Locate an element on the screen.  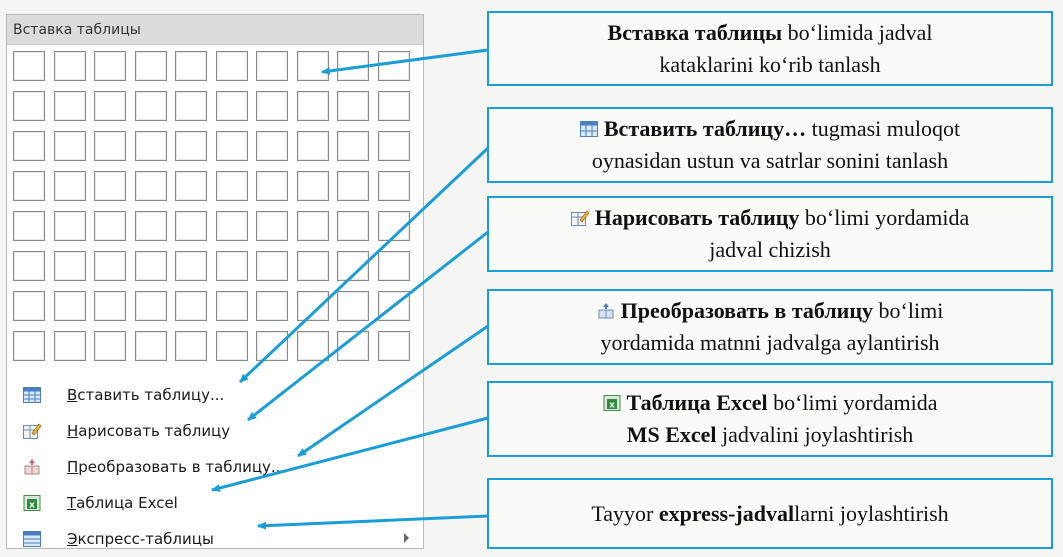
convert-table-icon is located at coordinates (606, 311).